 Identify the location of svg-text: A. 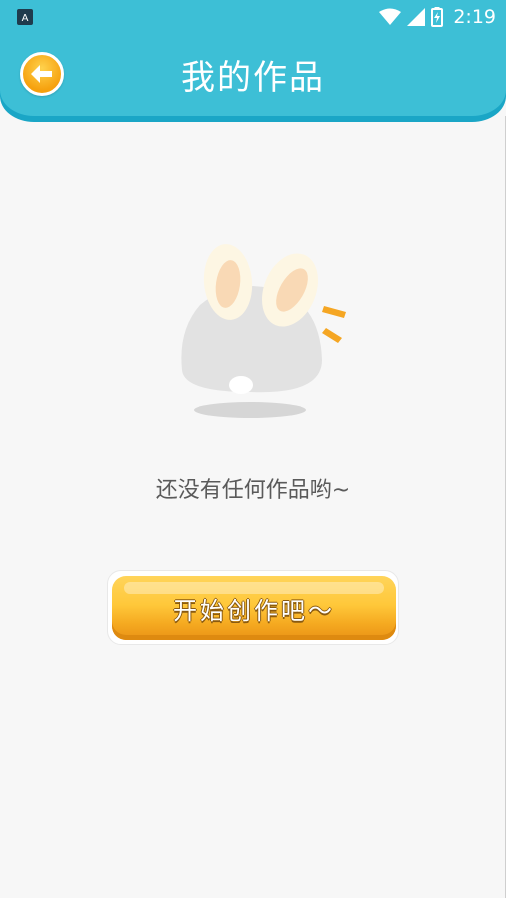
(25, 18).